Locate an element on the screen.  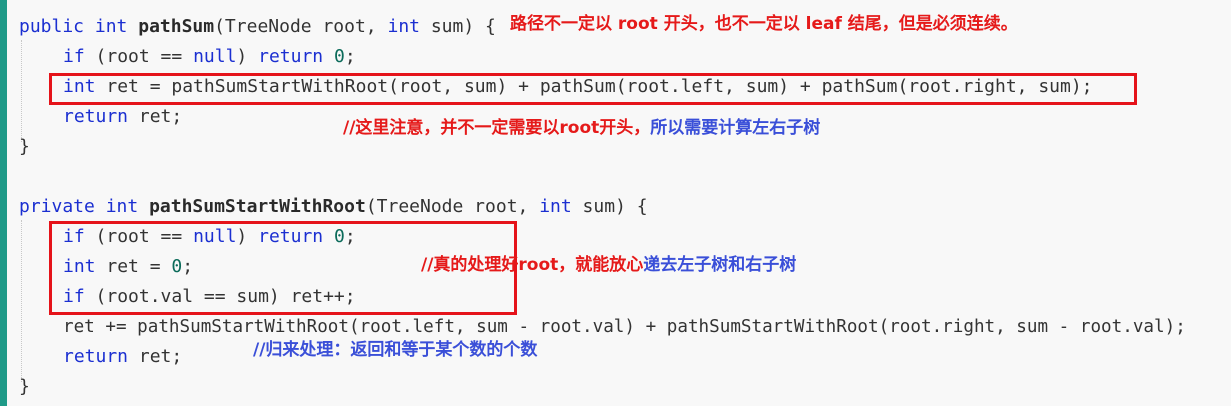
annotation-text-blue: 所以需要计算左右子树 is located at coordinates (735, 128).